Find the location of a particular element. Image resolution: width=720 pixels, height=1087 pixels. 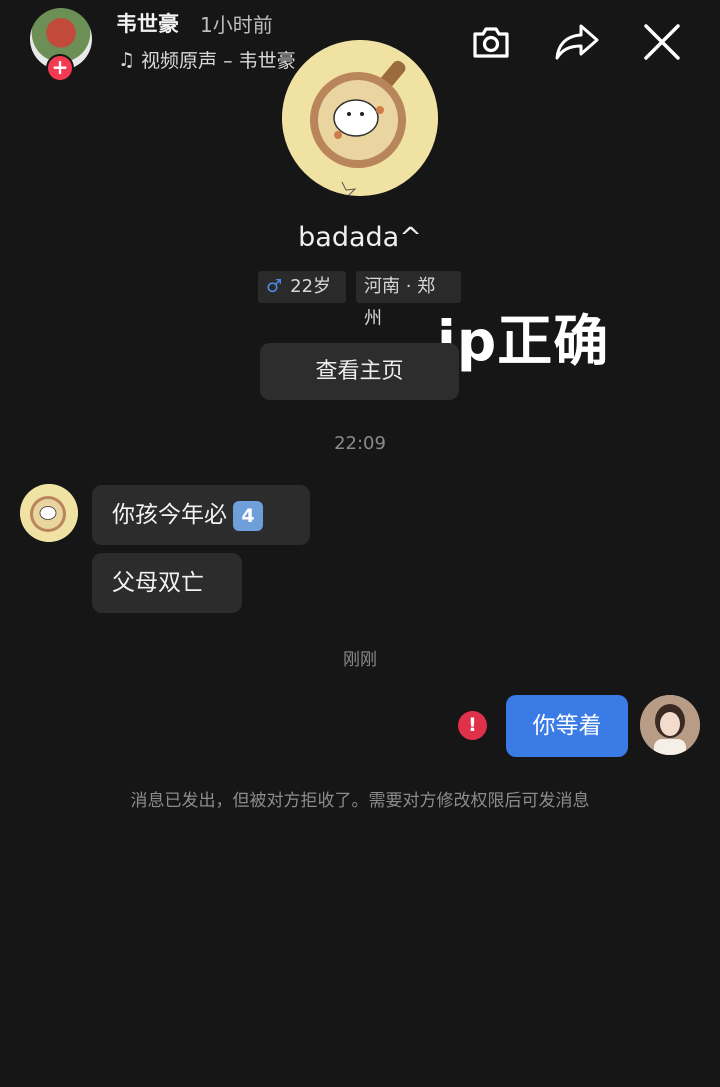

message-text: 你孩今年必 is located at coordinates (169, 515).